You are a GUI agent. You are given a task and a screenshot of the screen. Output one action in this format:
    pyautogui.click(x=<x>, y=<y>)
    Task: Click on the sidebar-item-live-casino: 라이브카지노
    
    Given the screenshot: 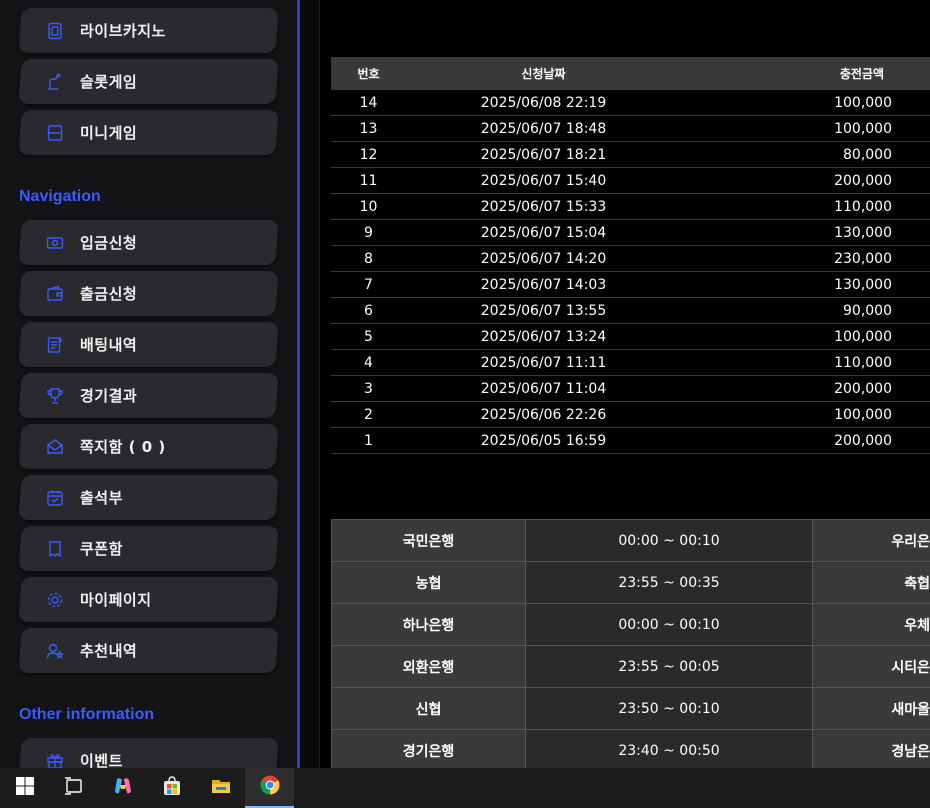 What is the action you would take?
    pyautogui.click(x=148, y=30)
    